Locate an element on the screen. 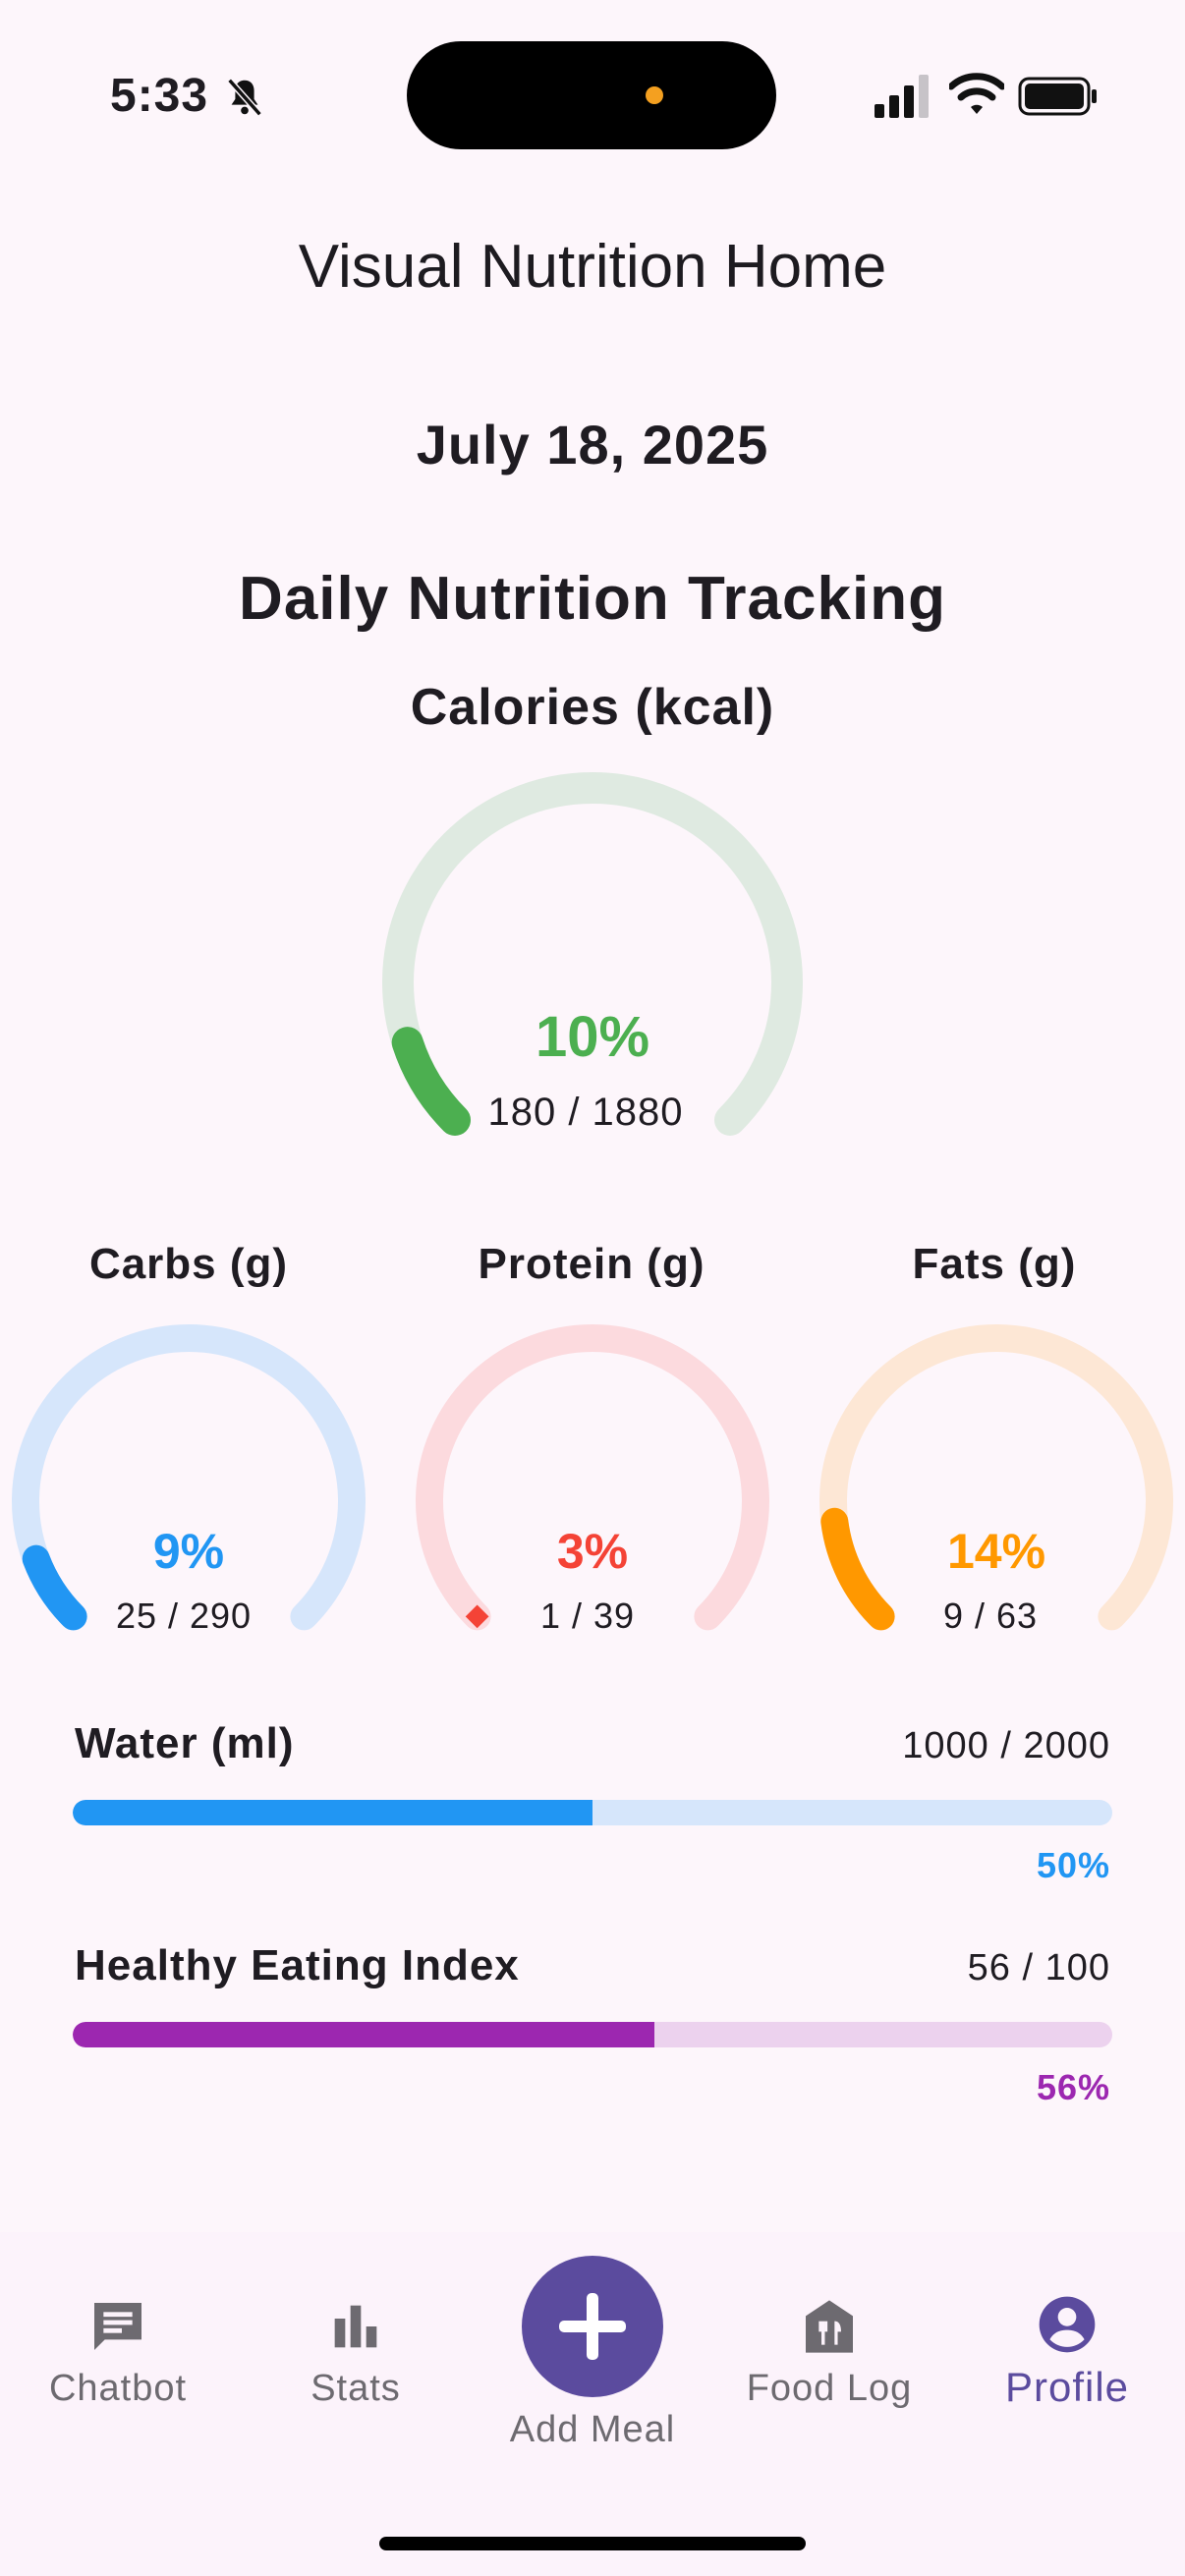  nav-label-stats: Stats is located at coordinates (355, 2388).